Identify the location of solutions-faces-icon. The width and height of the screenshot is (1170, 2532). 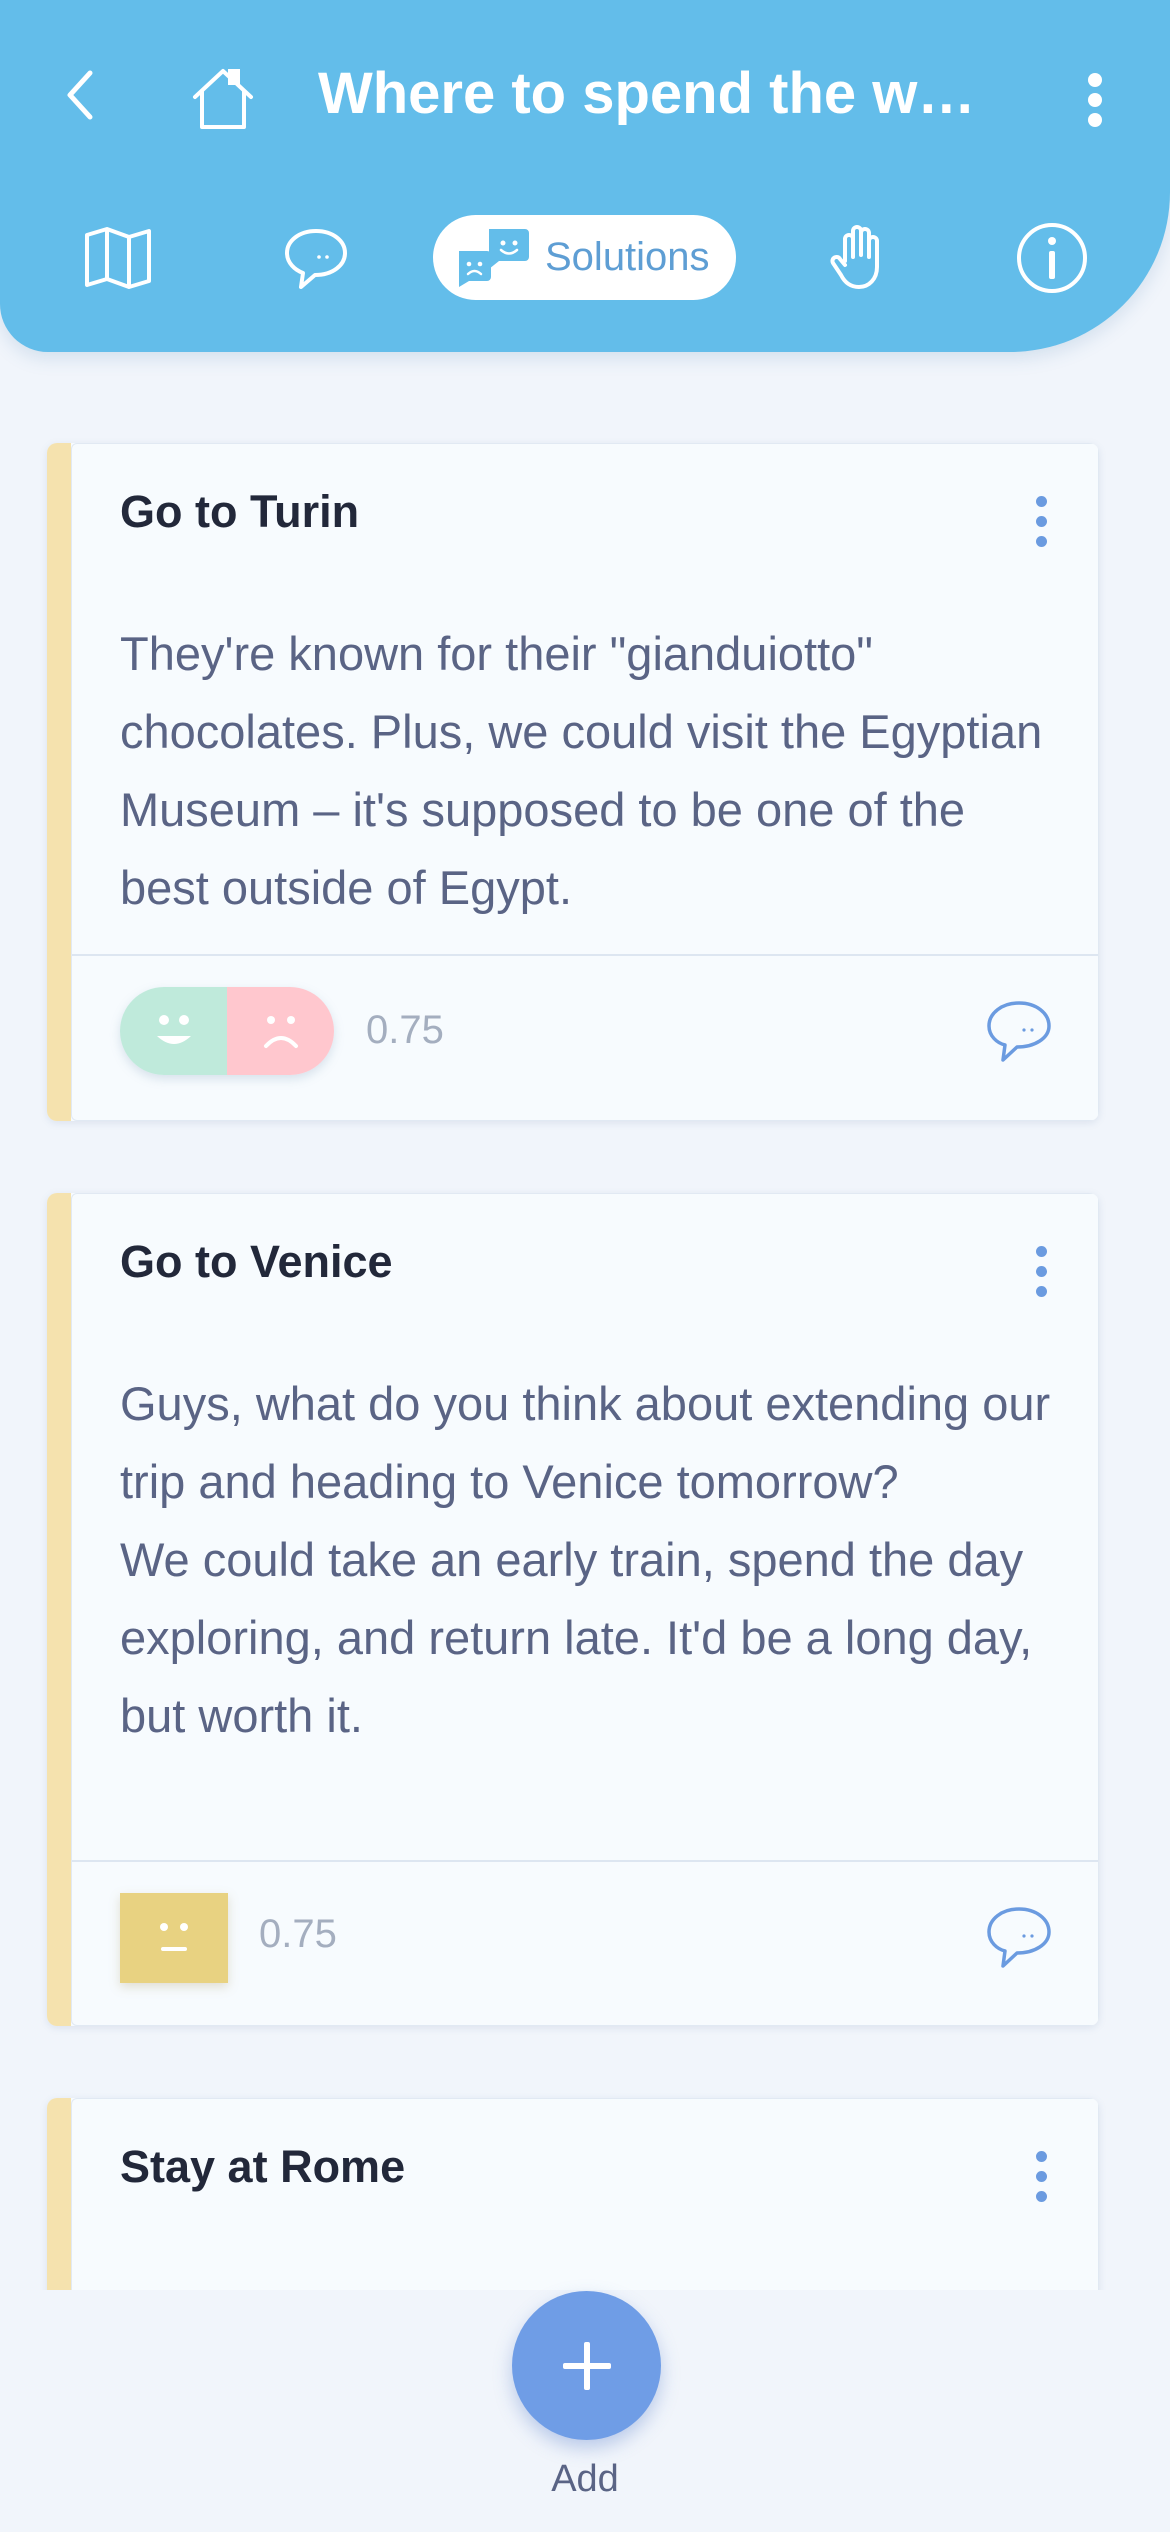
(494, 257).